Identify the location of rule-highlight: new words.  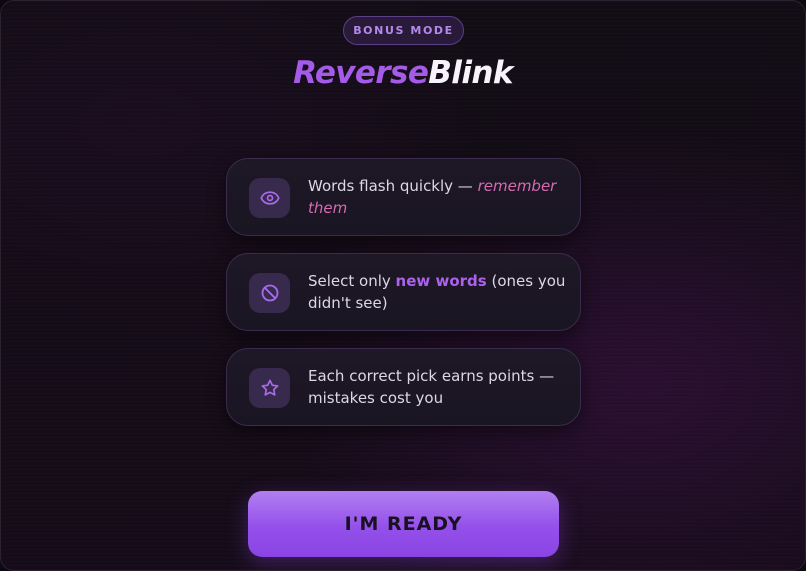
(441, 281).